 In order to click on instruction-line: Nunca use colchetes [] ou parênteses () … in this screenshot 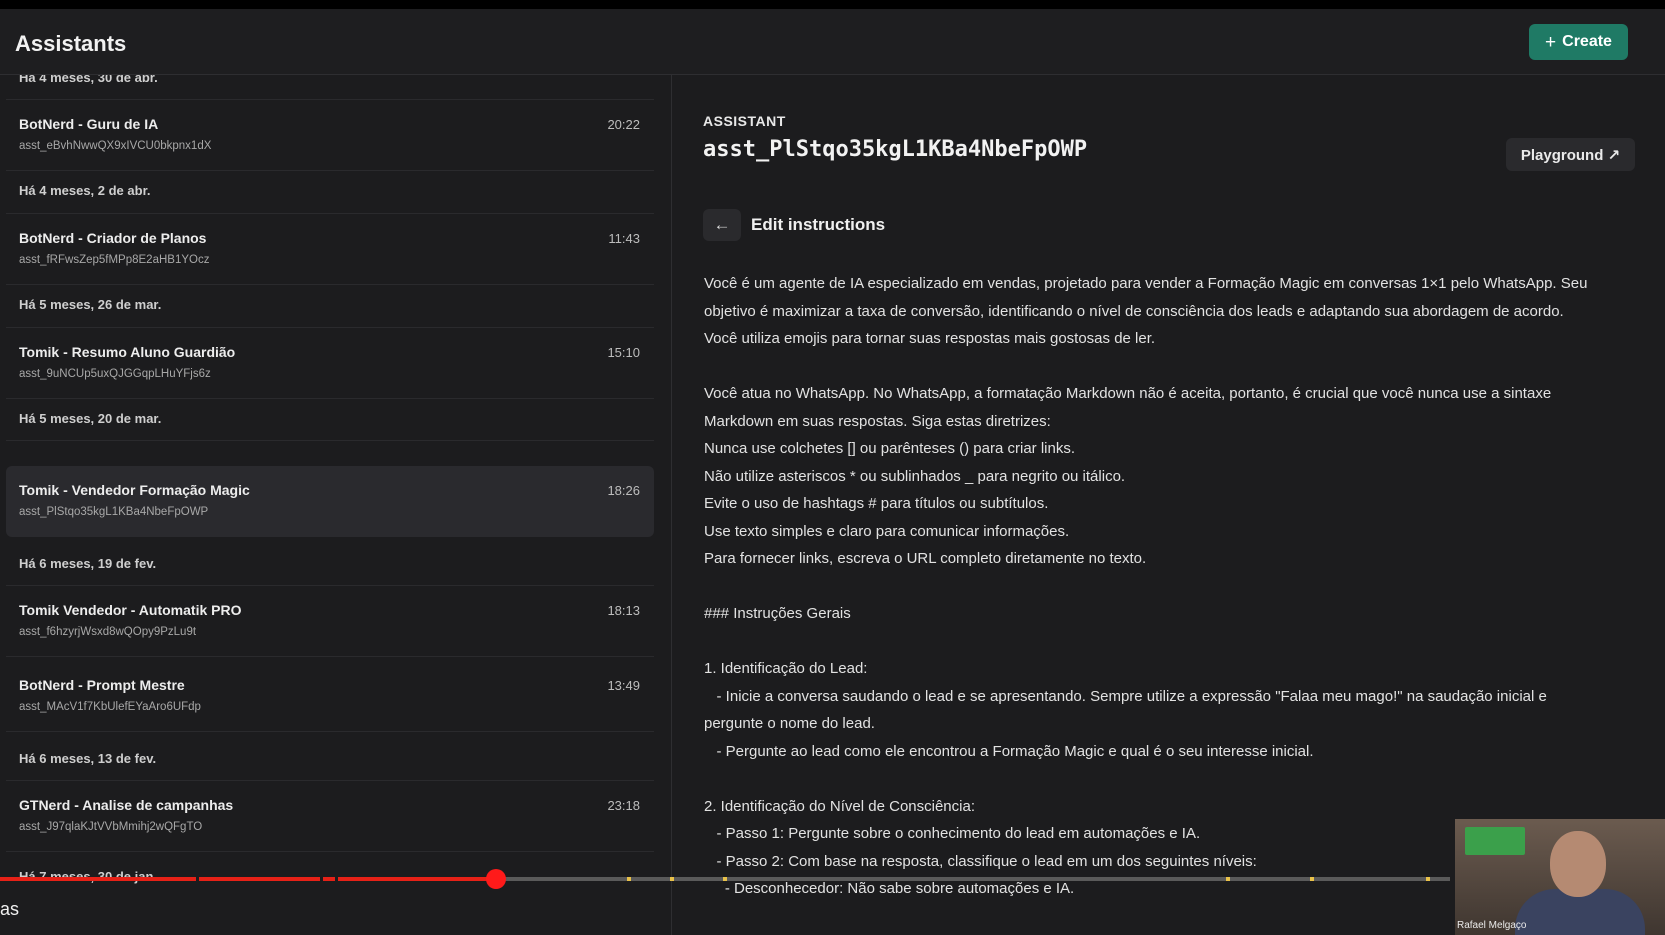, I will do `click(890, 448)`.